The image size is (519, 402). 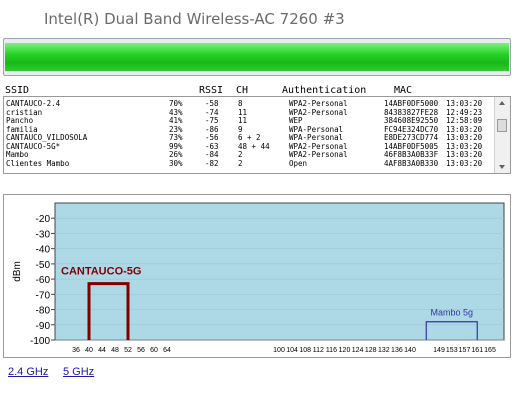 I want to click on cell-pct: 30%, so click(x=176, y=163).